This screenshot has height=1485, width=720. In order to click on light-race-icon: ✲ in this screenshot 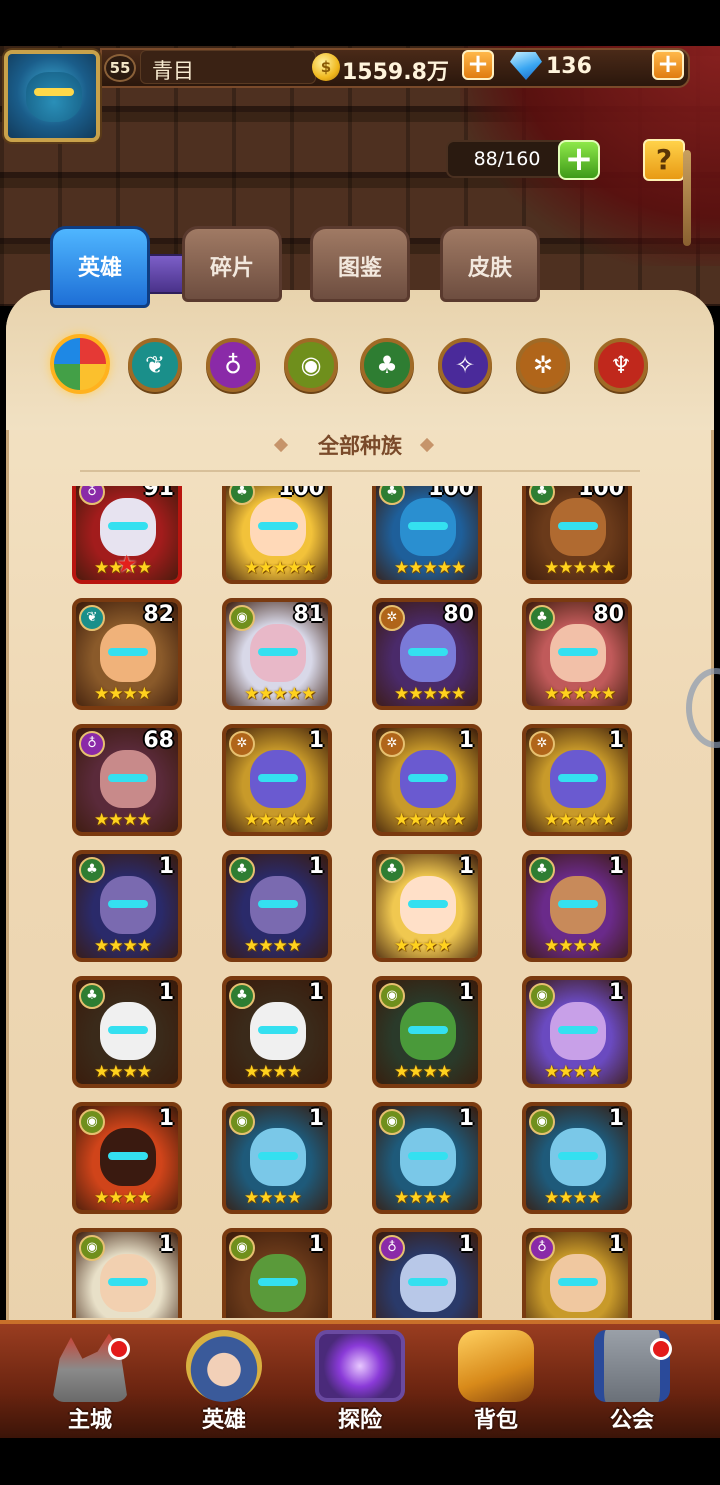, I will do `click(392, 618)`.